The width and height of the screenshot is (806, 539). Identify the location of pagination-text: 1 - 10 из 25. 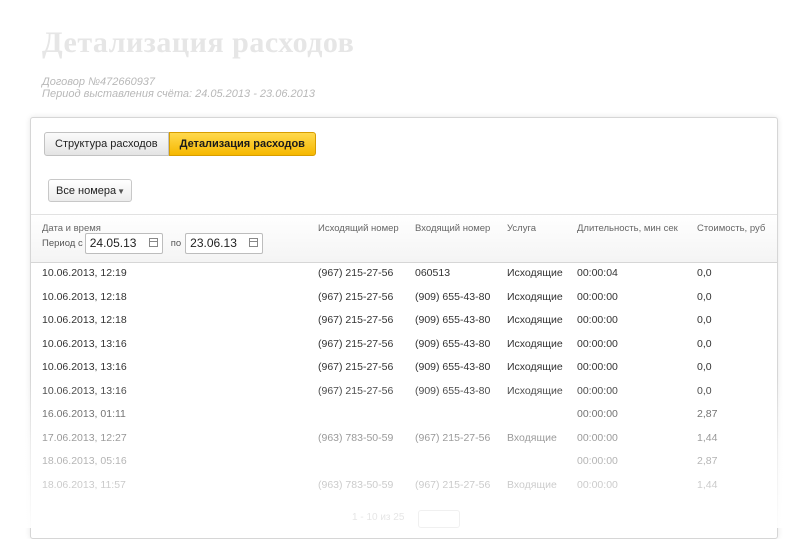
(378, 517).